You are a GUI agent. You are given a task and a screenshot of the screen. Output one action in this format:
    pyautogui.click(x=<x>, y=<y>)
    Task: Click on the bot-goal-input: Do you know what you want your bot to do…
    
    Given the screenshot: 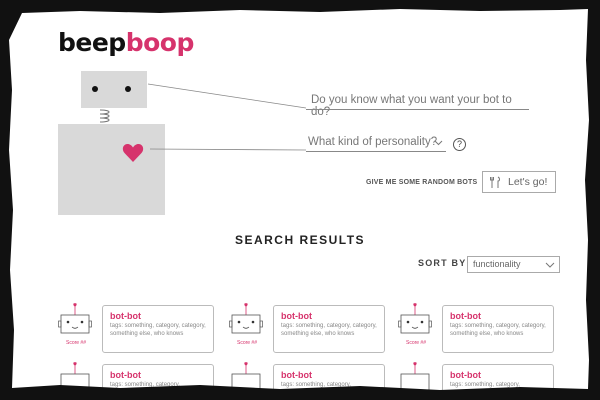 What is the action you would take?
    pyautogui.click(x=417, y=105)
    